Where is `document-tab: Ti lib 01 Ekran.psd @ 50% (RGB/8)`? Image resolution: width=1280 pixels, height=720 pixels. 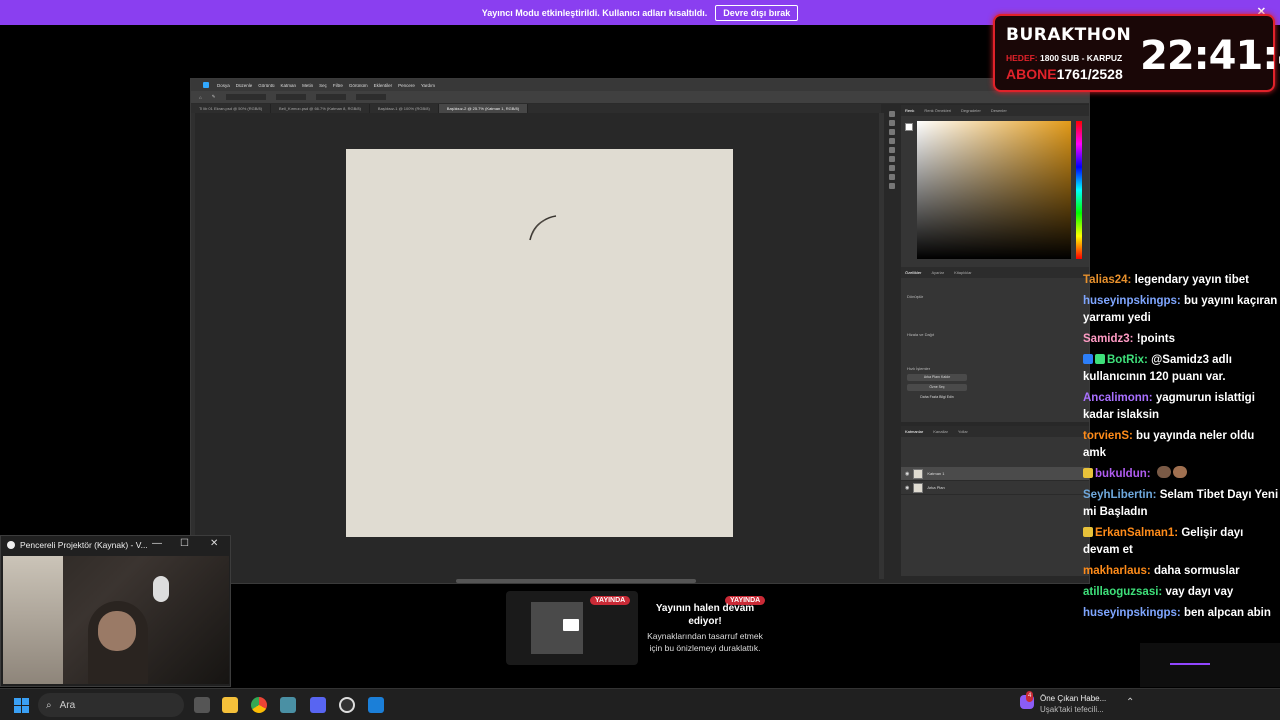 document-tab: Ti lib 01 Ekran.psd @ 50% (RGB/8) is located at coordinates (231, 108).